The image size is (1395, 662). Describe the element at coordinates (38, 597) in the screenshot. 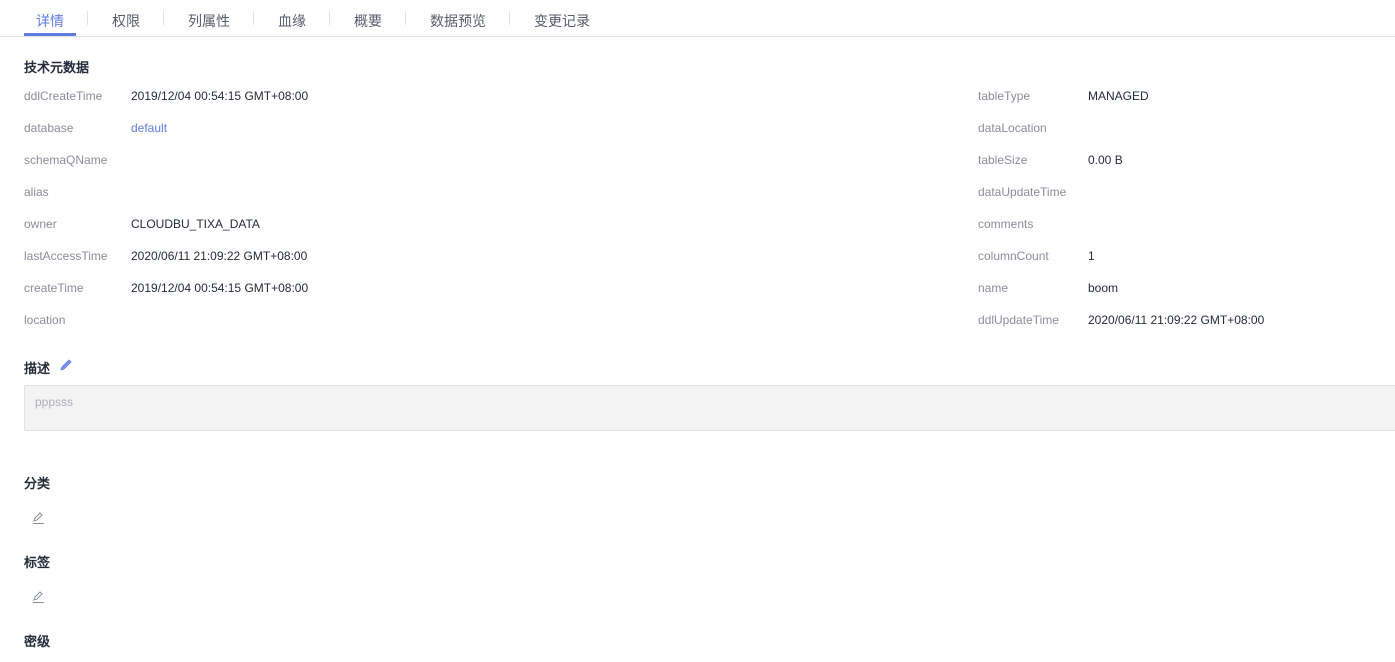

I see `edit-tags-icon` at that location.